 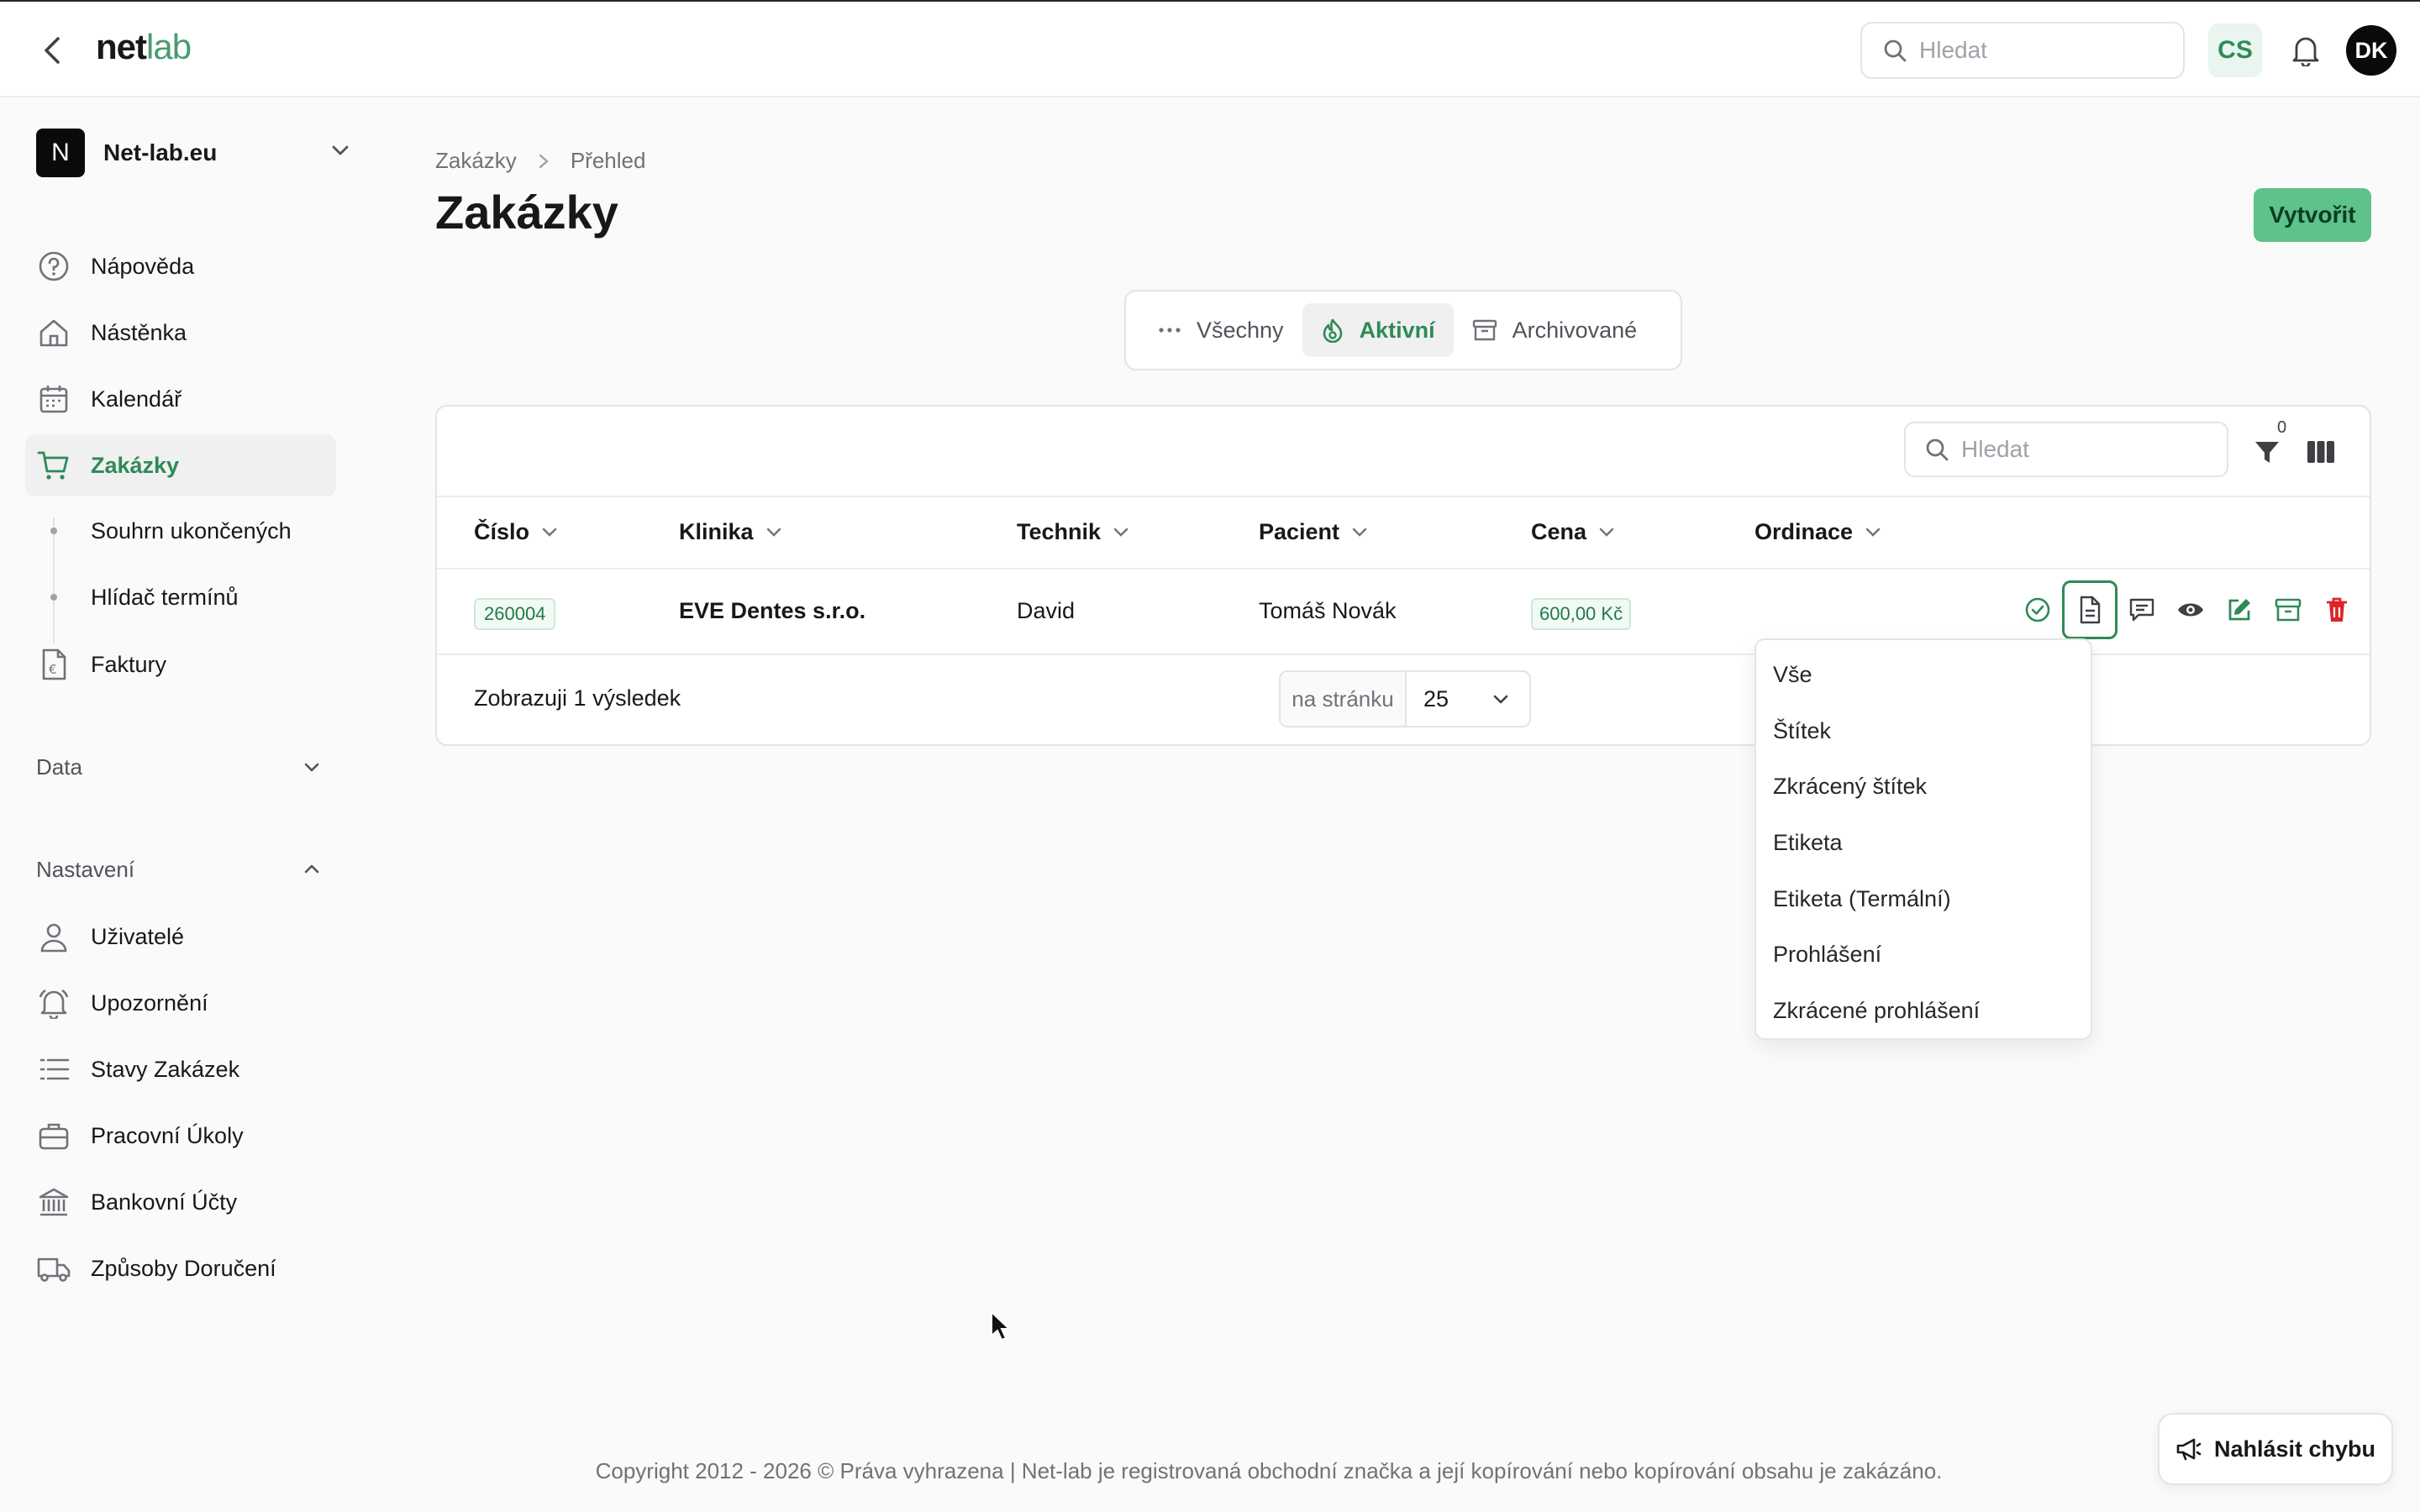 I want to click on tab-archived: Archivované, so click(x=1555, y=330).